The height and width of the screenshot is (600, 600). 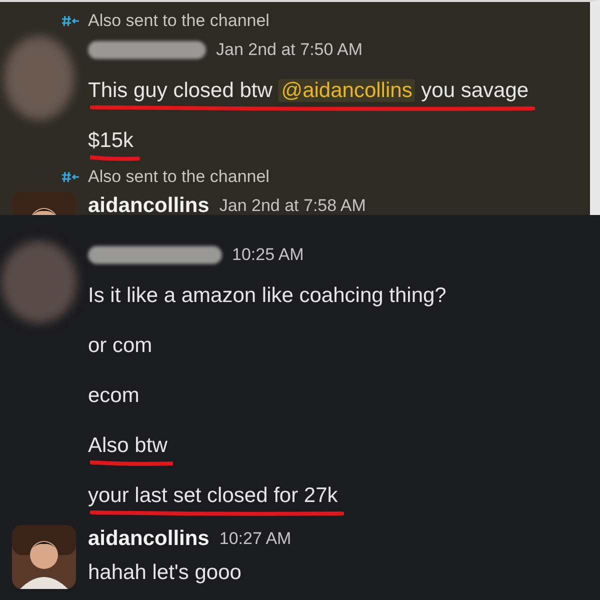 I want to click on avatar, so click(x=44, y=557).